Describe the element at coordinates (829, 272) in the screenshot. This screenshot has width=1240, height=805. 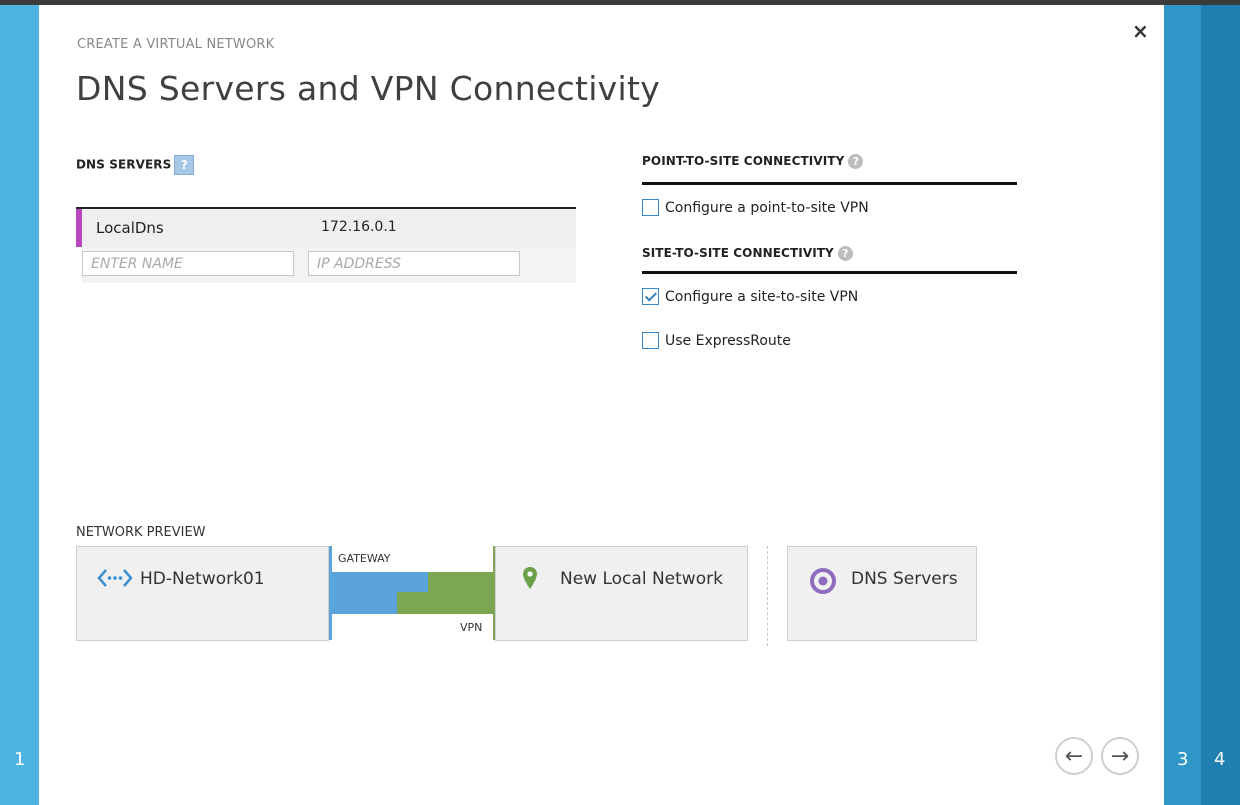
I see `site-to-site-divider` at that location.